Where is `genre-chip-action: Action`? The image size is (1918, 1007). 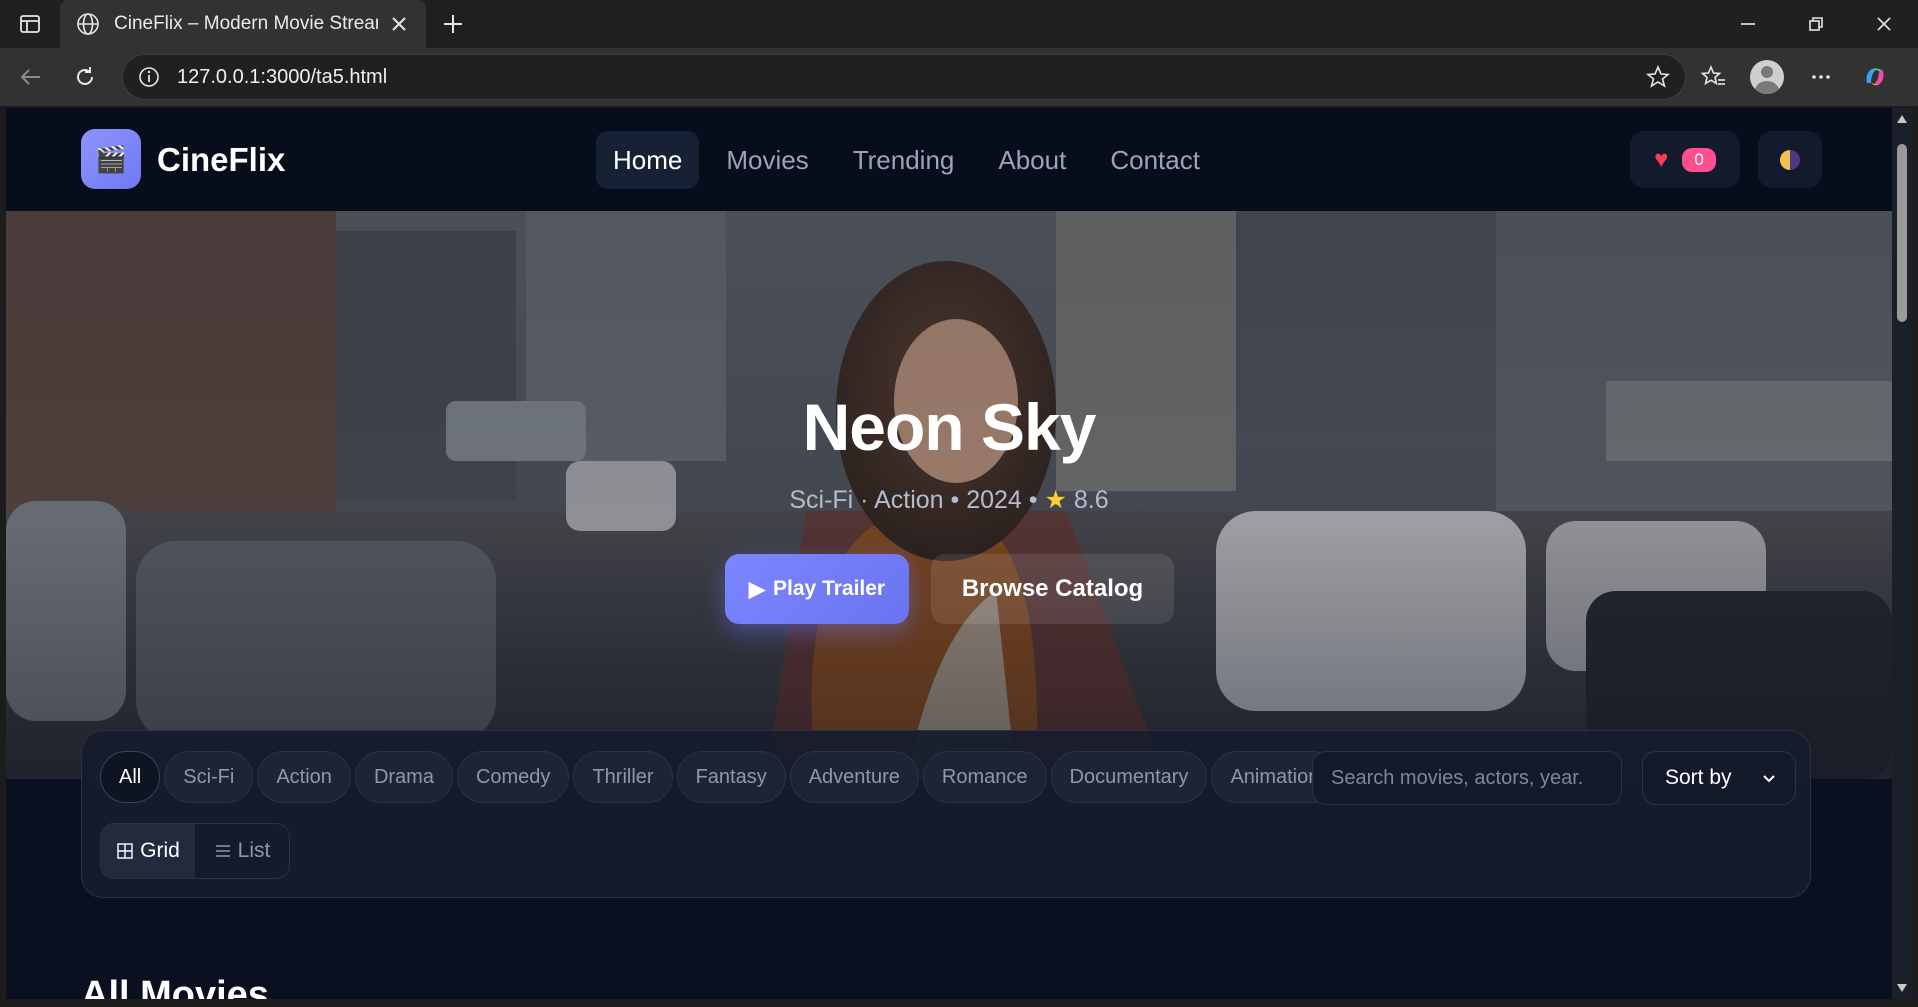
genre-chip-action: Action is located at coordinates (304, 777).